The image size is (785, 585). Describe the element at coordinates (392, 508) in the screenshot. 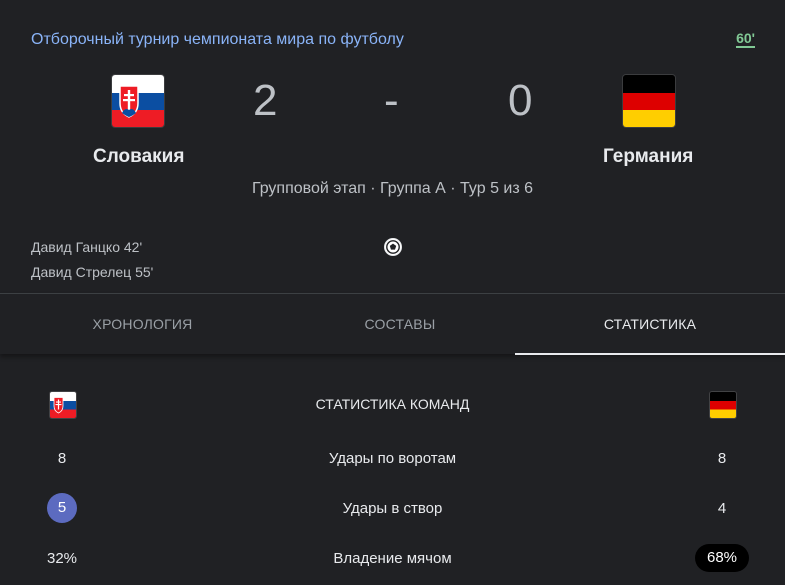

I see `stat-label: Удары в створ` at that location.